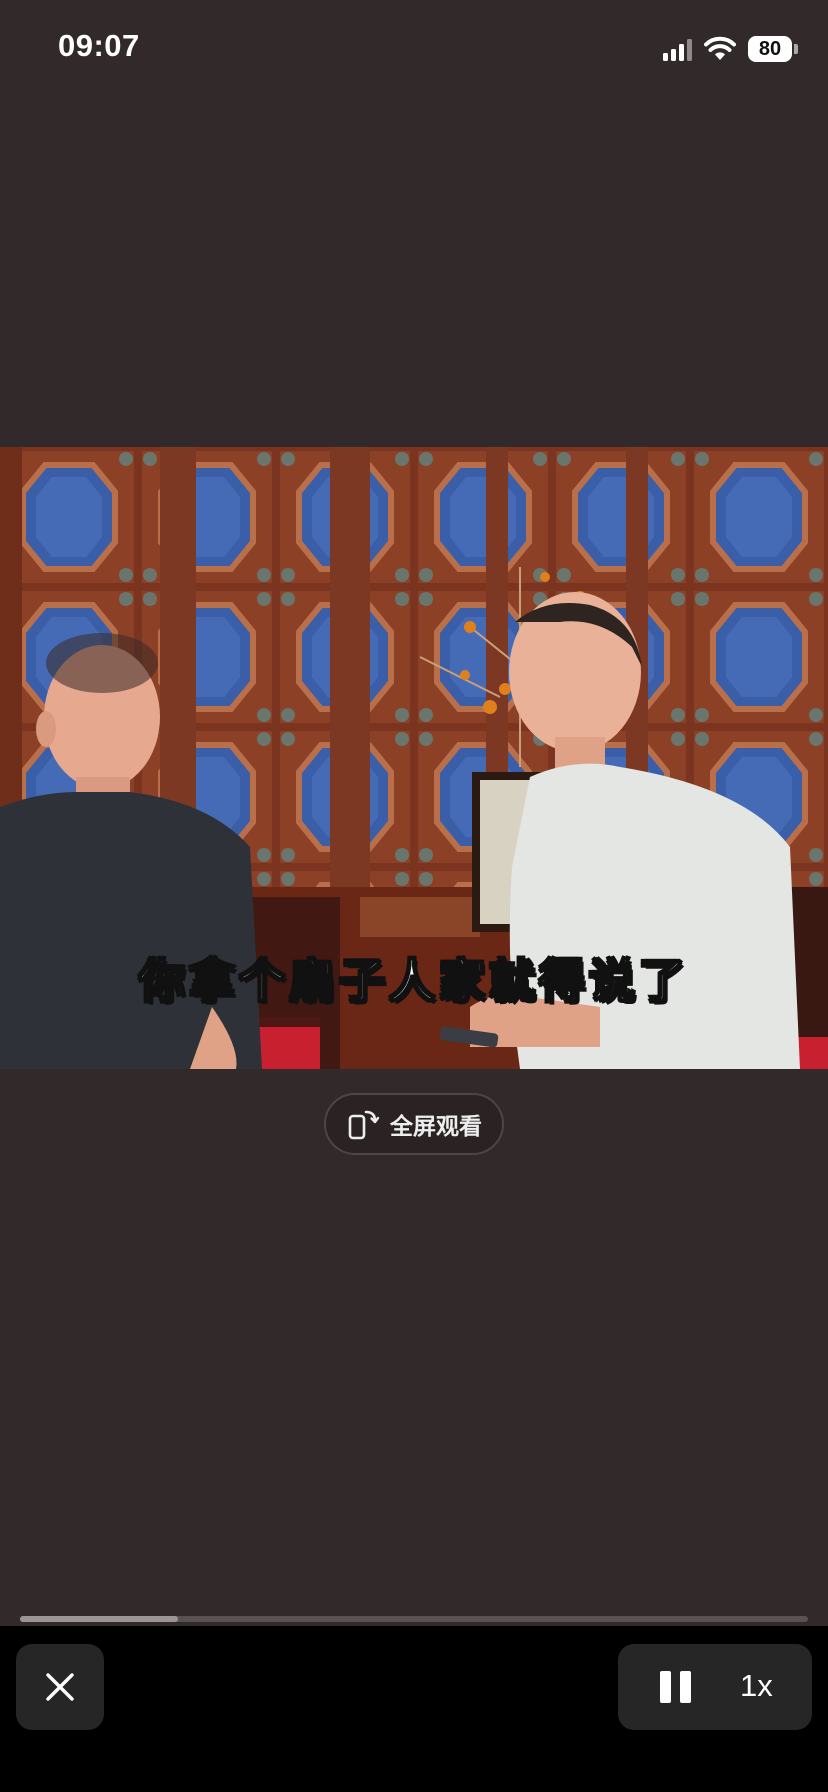  What do you see at coordinates (414, 1619) in the screenshot?
I see `progress-bar` at bounding box center [414, 1619].